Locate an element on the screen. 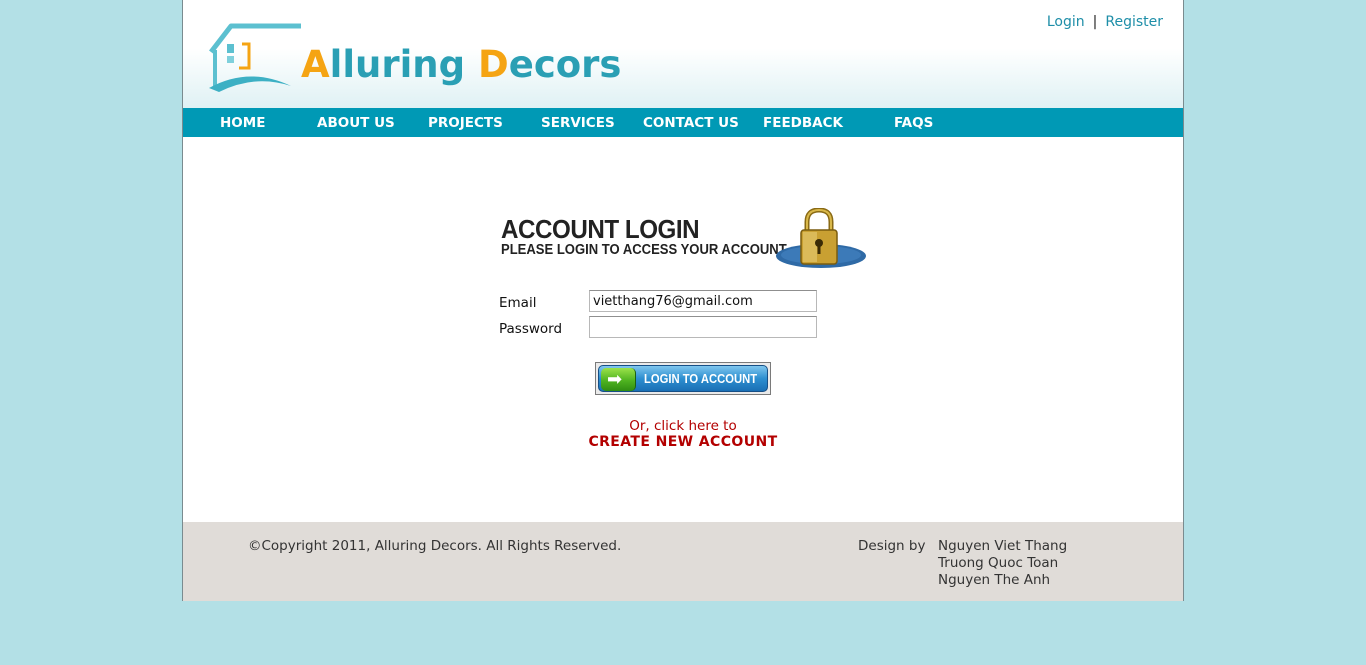 Image resolution: width=1366 pixels, height=665 pixels. login-button: ➡ LOGIN TO ACCOUNT is located at coordinates (683, 378).